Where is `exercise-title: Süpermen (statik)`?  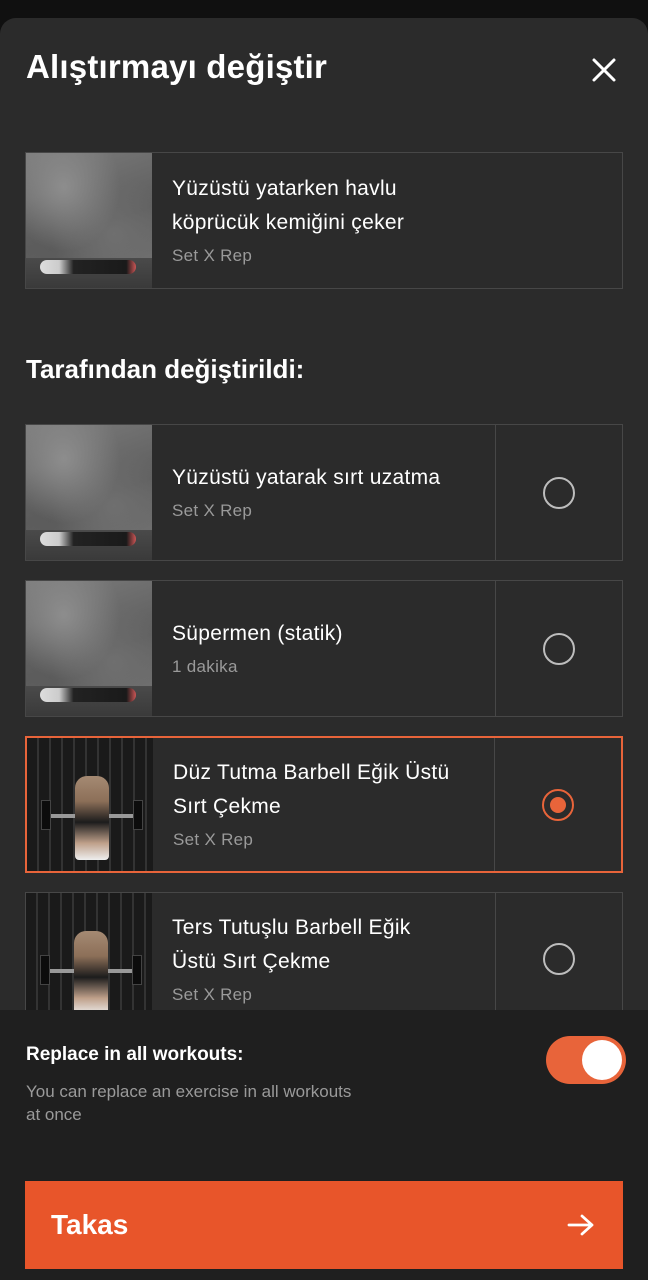 exercise-title: Süpermen (statik) is located at coordinates (257, 633).